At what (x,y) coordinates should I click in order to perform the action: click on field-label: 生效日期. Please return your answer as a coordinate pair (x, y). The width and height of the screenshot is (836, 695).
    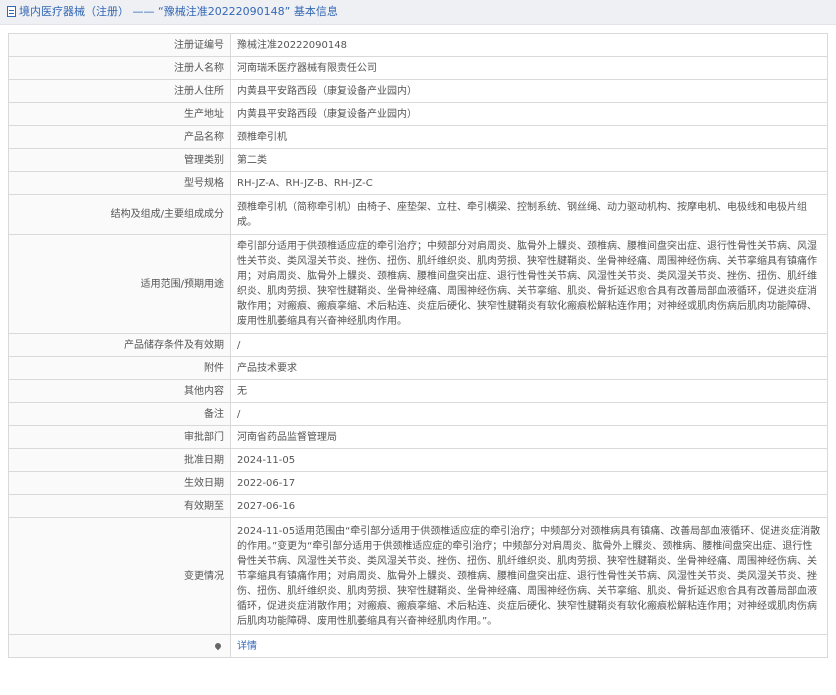
    Looking at the image, I should click on (119, 483).